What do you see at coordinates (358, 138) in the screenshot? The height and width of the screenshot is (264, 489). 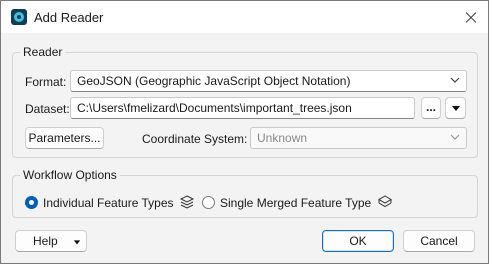 I see `coordinate-system-select: Unknown` at bounding box center [358, 138].